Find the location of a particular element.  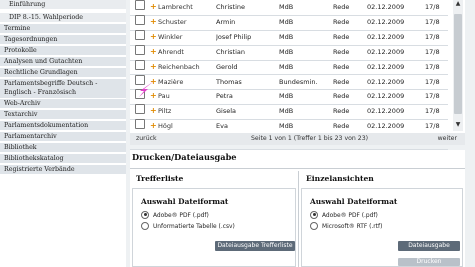

cell-name: Ahrendt is located at coordinates (181, 52).